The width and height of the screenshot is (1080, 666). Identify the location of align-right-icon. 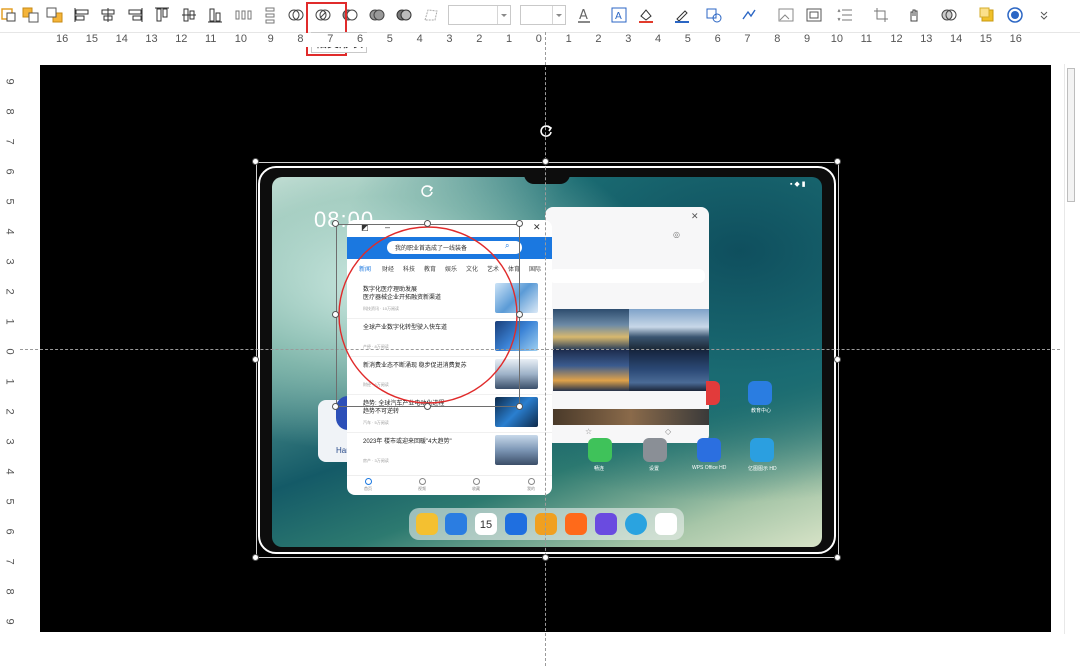
(135, 15).